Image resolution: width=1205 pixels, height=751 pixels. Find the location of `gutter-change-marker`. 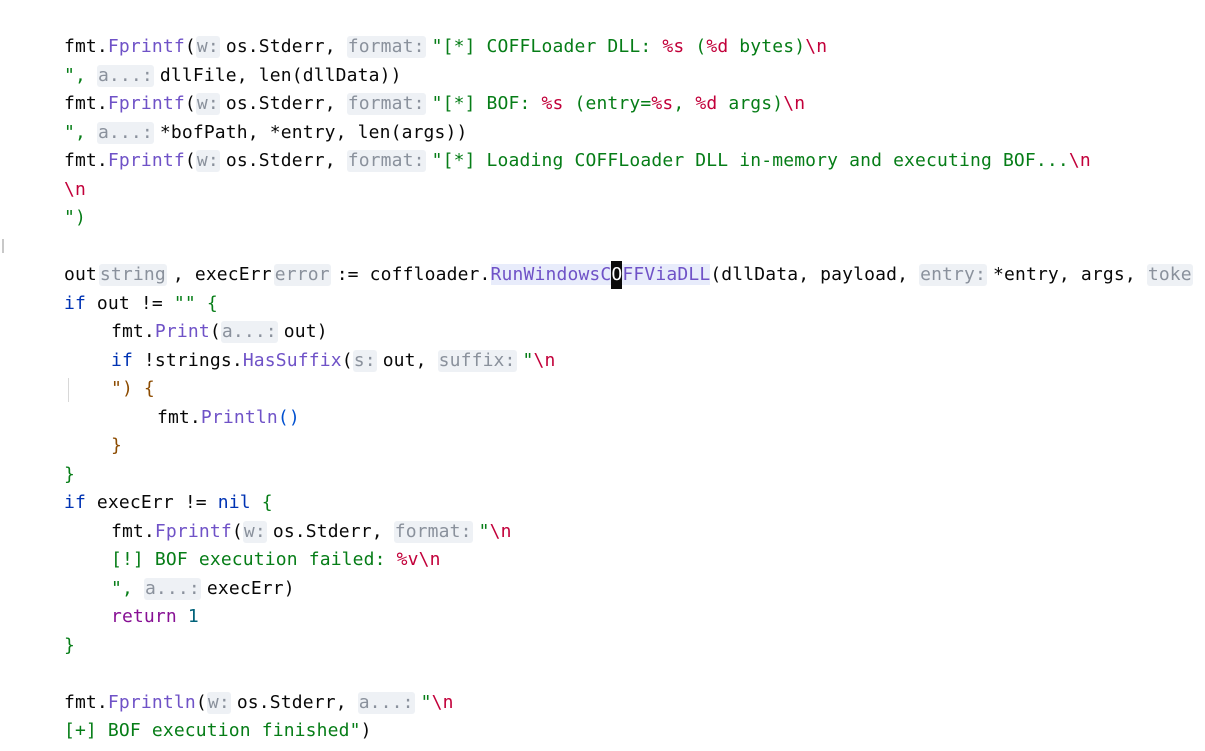

gutter-change-marker is located at coordinates (3, 246).